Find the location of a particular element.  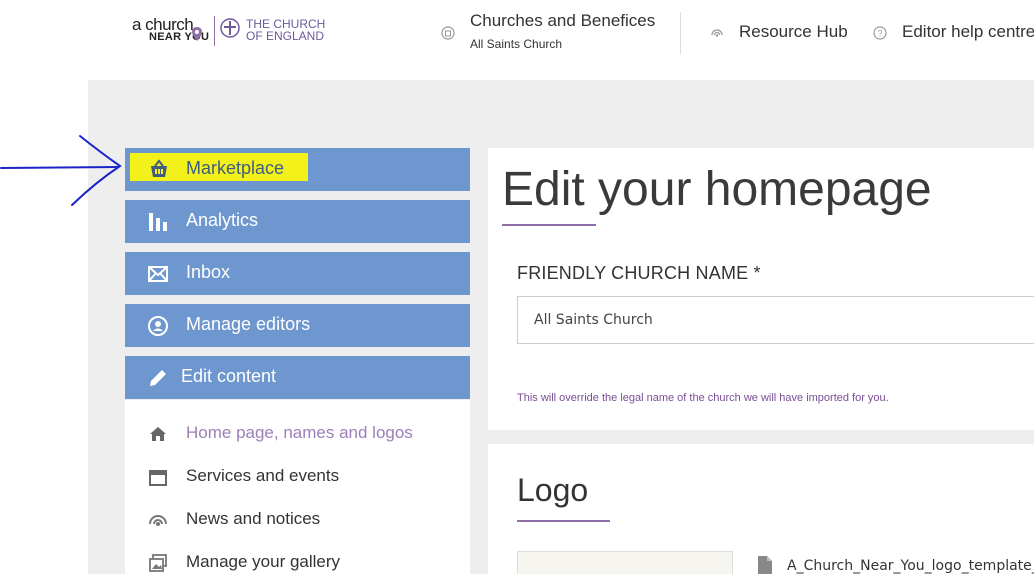

sidebar-item-services-events: Services and events is located at coordinates (297, 478).